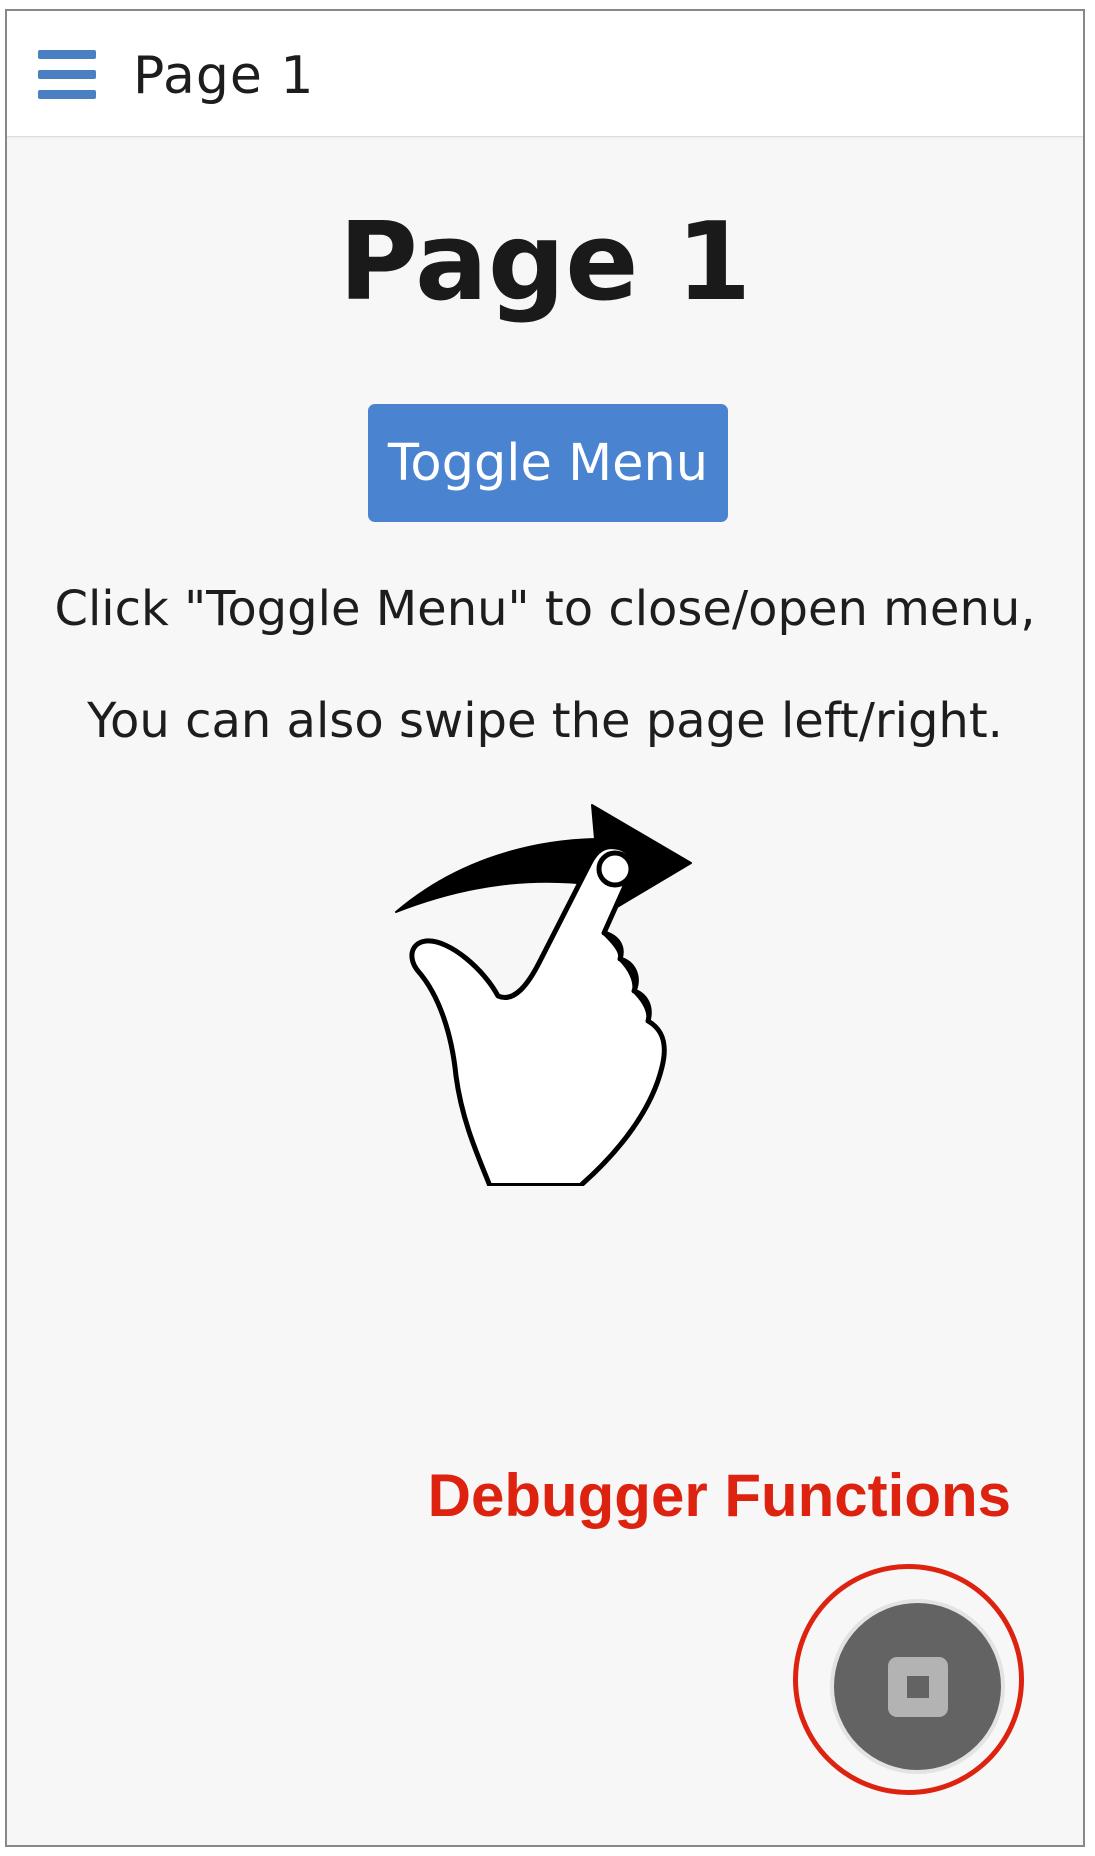  What do you see at coordinates (545, 721) in the screenshot?
I see `instruction-text-swipe: You can also swipe the page left/right.` at bounding box center [545, 721].